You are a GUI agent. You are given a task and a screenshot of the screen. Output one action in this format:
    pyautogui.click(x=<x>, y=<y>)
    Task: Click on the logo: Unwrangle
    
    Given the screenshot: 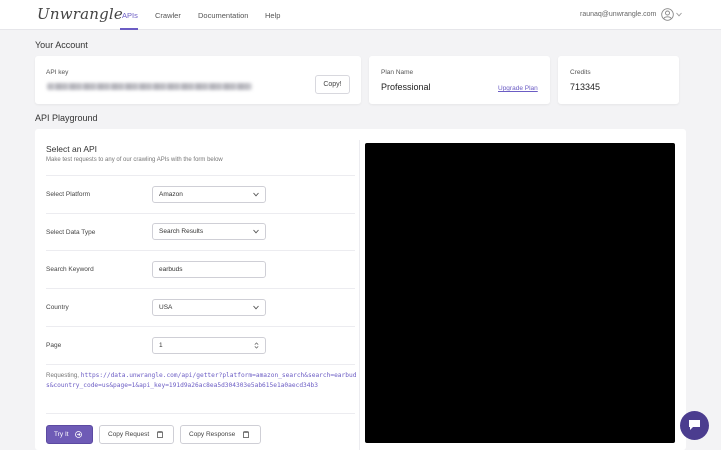 What is the action you would take?
    pyautogui.click(x=80, y=14)
    